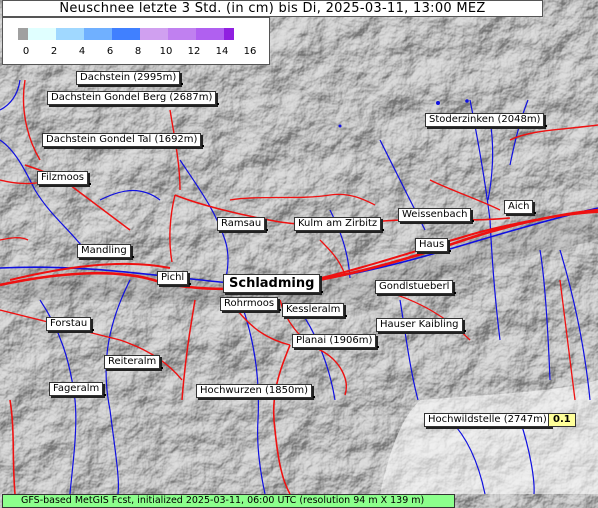  What do you see at coordinates (486, 120) in the screenshot?
I see `place-label-stoderzinken: Stoderzinken (2048m)` at bounding box center [486, 120].